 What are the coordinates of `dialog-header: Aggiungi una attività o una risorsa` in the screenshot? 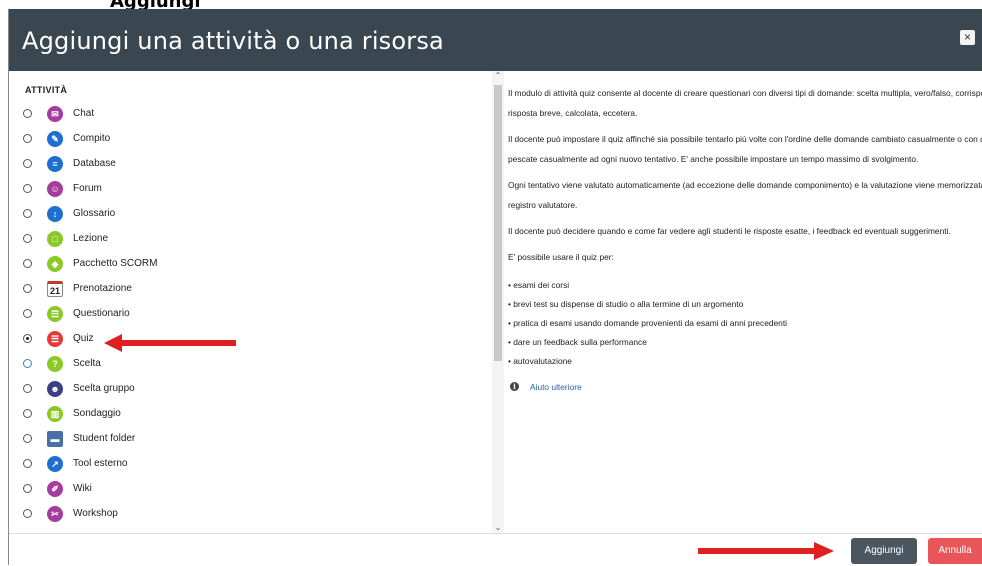 It's located at (495, 40).